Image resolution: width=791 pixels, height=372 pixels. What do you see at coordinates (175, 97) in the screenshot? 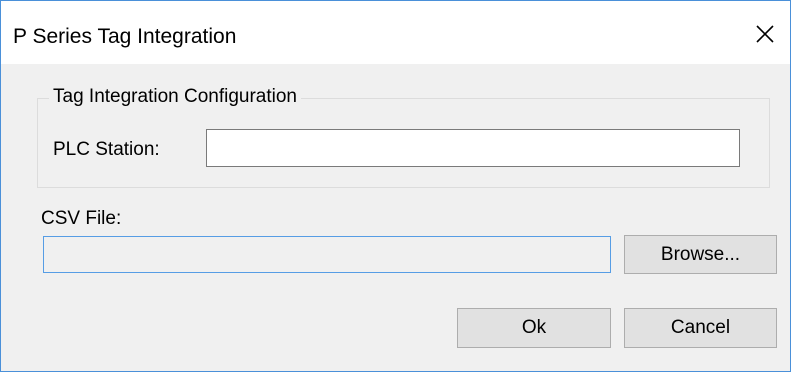
I see `group-legend: Tag Integration Configuration` at bounding box center [175, 97].